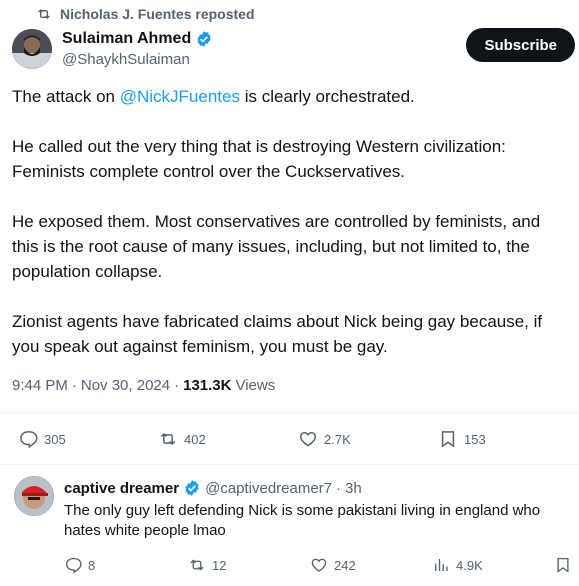 This screenshot has width=579, height=586. I want to click on reply-avatar-image, so click(34, 496).